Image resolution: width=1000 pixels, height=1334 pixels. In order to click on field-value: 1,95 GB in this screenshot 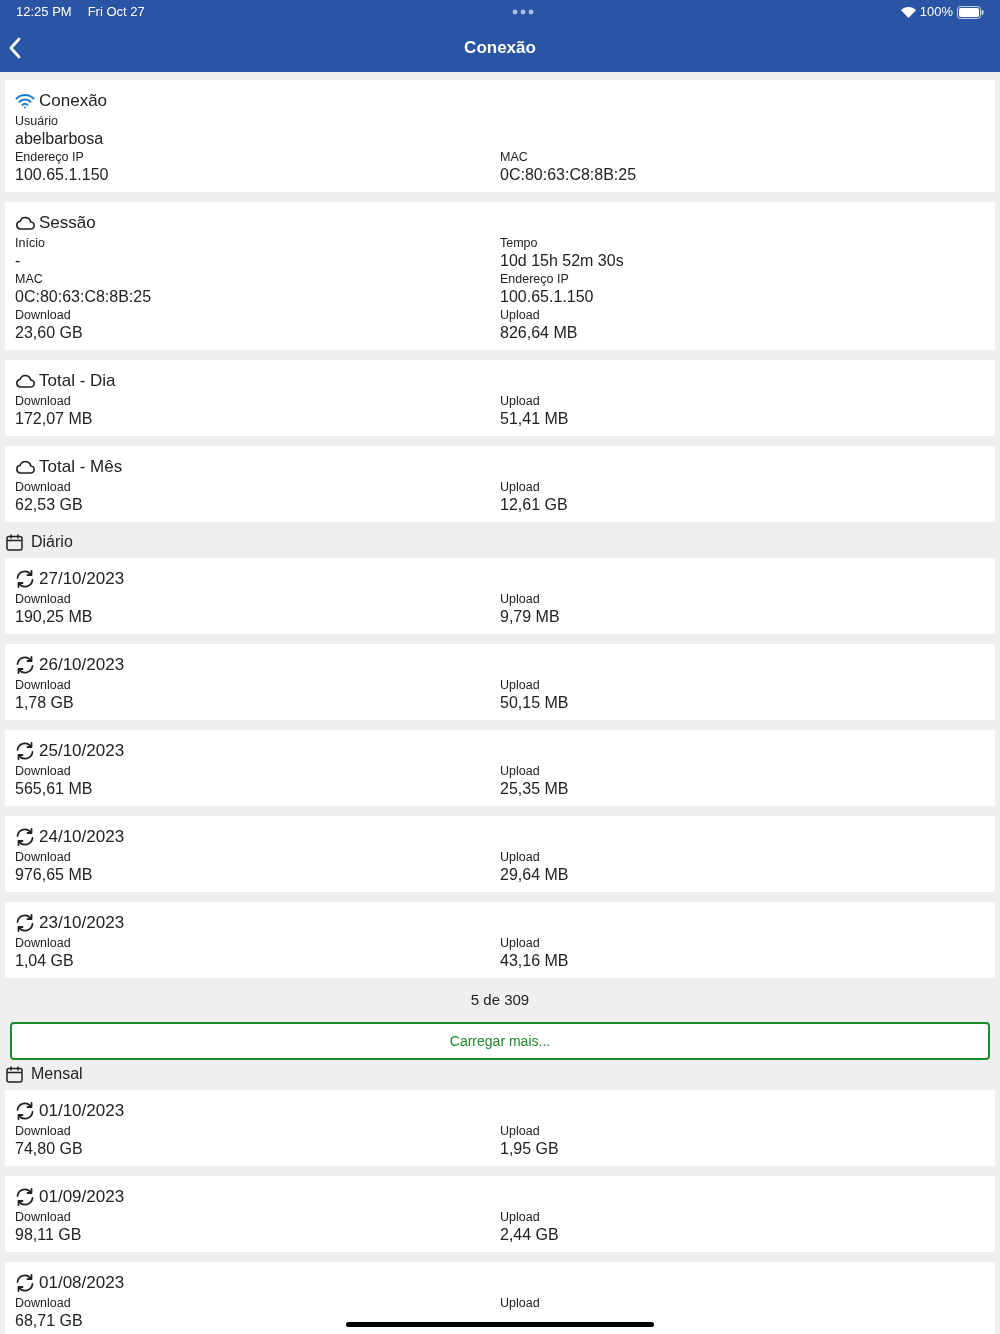, I will do `click(530, 1149)`.